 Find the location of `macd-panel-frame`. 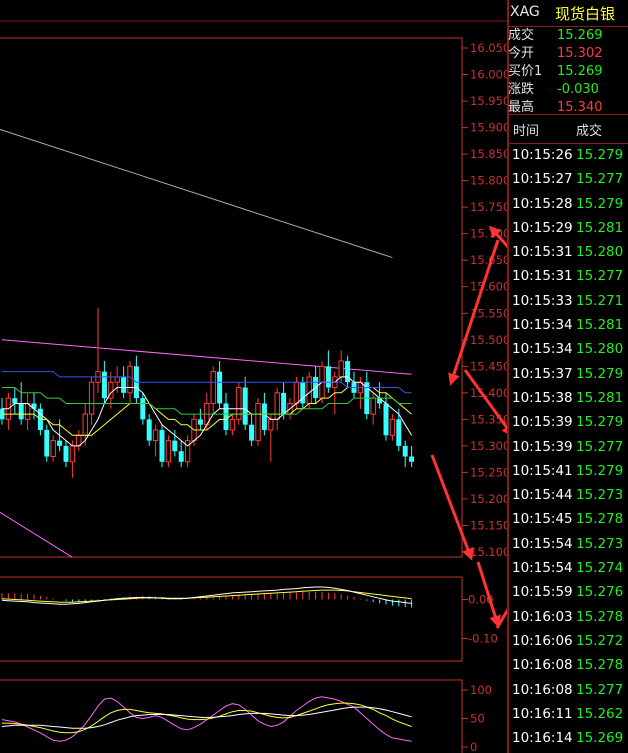

macd-panel-frame is located at coordinates (231, 619).